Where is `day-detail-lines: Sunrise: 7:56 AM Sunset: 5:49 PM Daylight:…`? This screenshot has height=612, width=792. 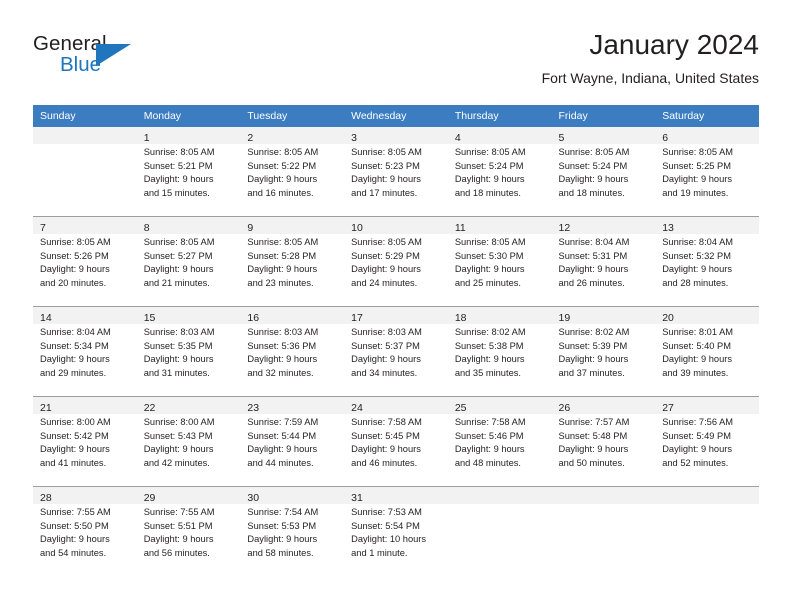 day-detail-lines: Sunrise: 7:56 AM Sunset: 5:49 PM Daylight:… is located at coordinates (707, 442).